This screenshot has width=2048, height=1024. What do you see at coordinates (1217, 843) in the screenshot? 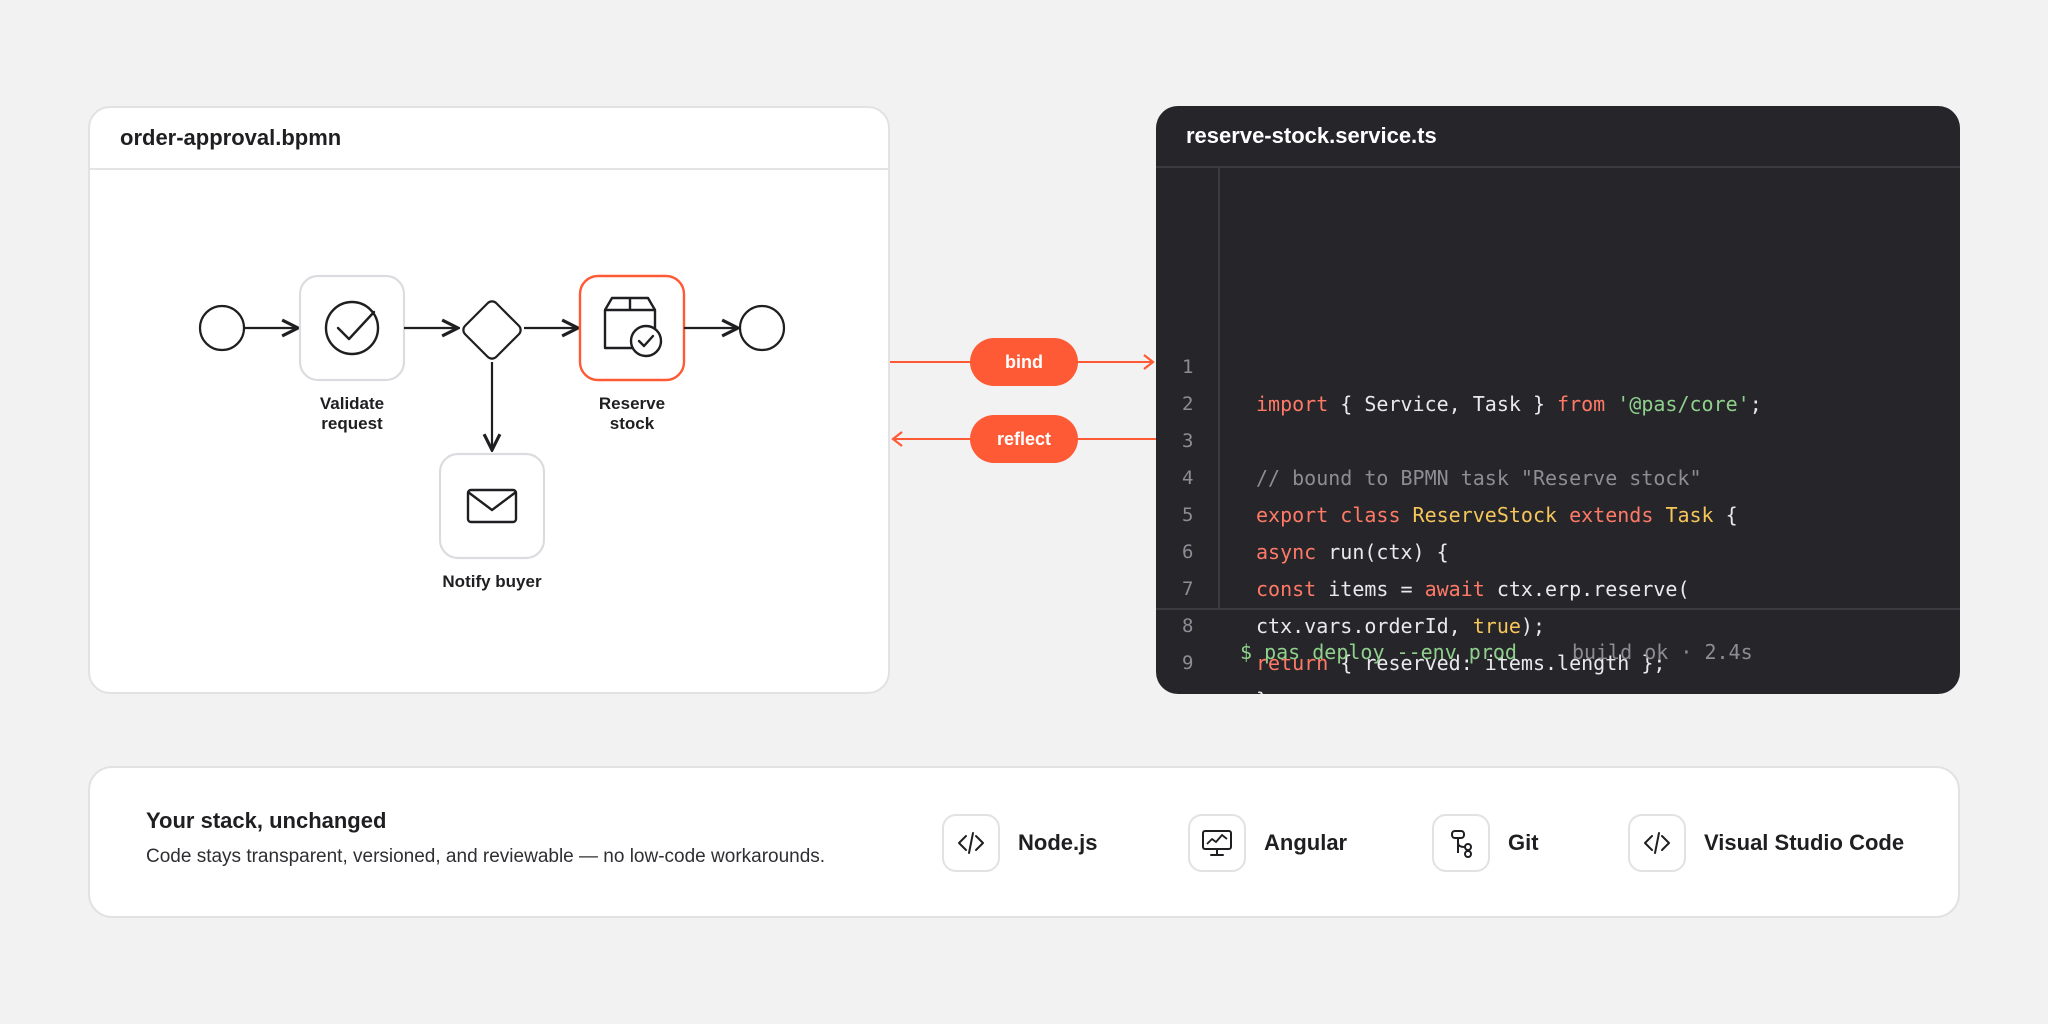
I see `monitor-chart-icon` at bounding box center [1217, 843].